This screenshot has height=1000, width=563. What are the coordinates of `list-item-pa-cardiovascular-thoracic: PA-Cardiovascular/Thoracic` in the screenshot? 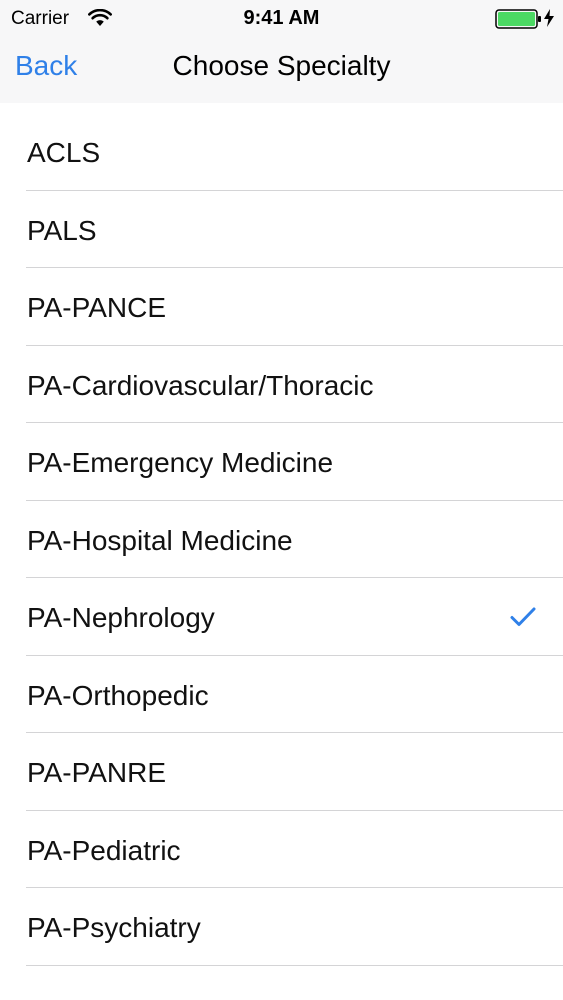 It's located at (281, 385).